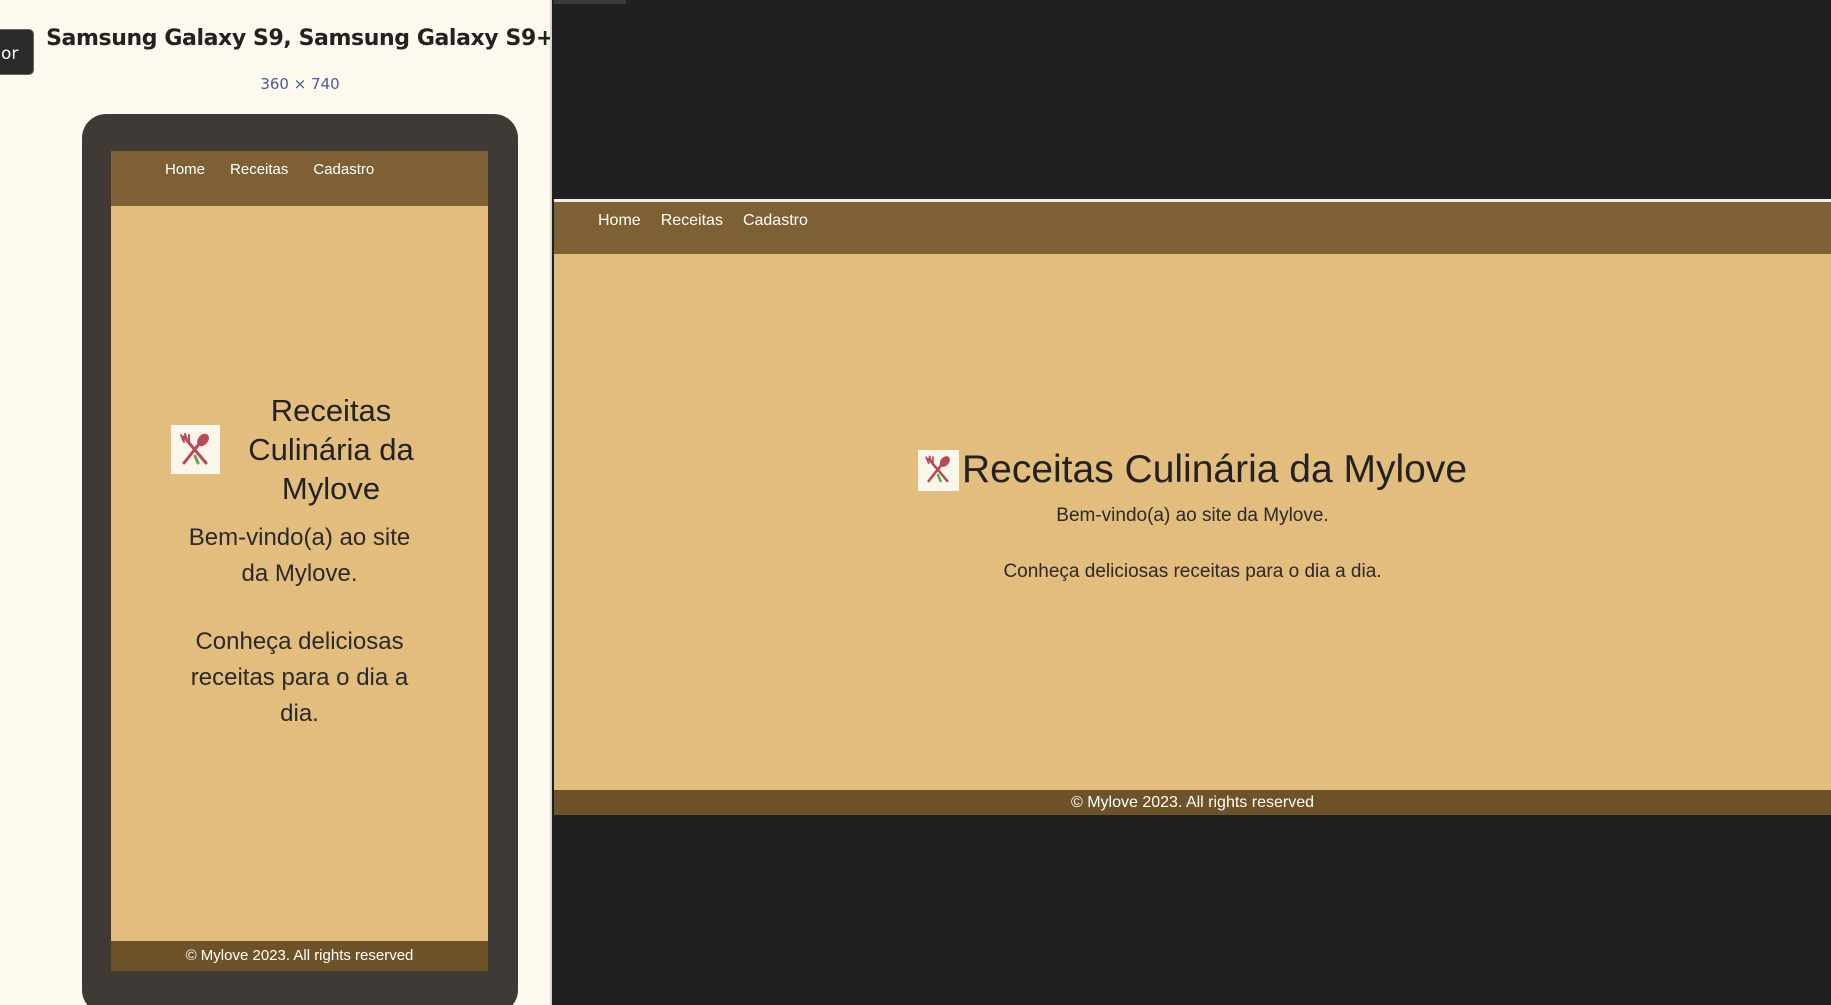  Describe the element at coordinates (300, 84) in the screenshot. I see `device-dimensions: 360 × 740` at that location.